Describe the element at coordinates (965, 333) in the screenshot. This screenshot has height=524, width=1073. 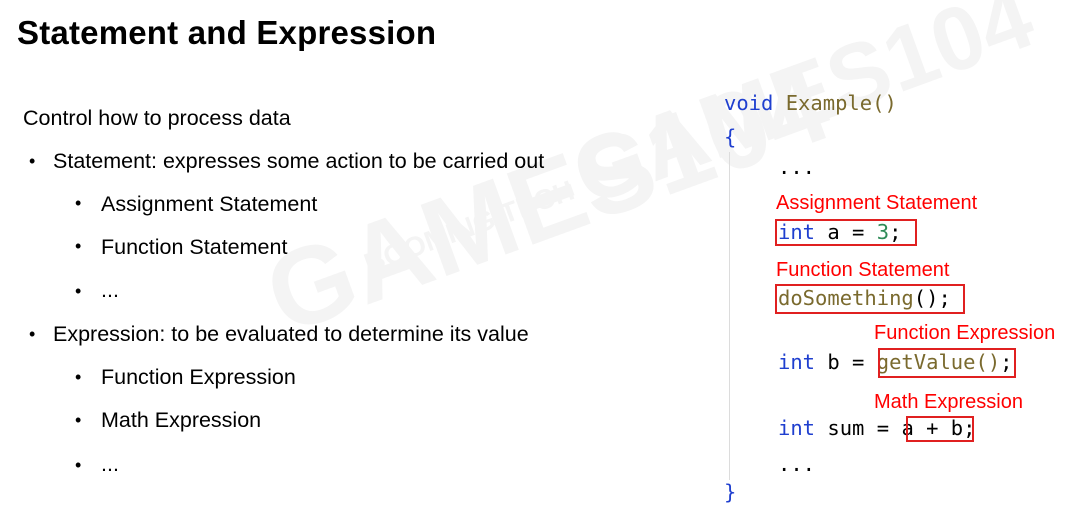
I see `annotation-function-expression: Function Expression` at that location.